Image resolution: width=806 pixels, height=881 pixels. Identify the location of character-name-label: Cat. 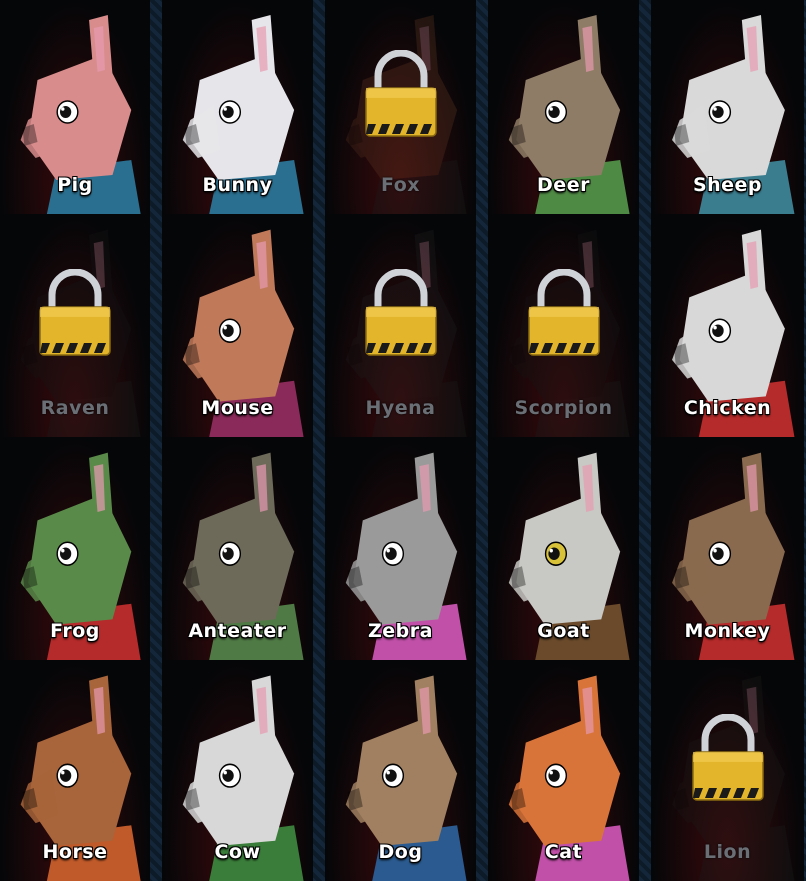
(563, 852).